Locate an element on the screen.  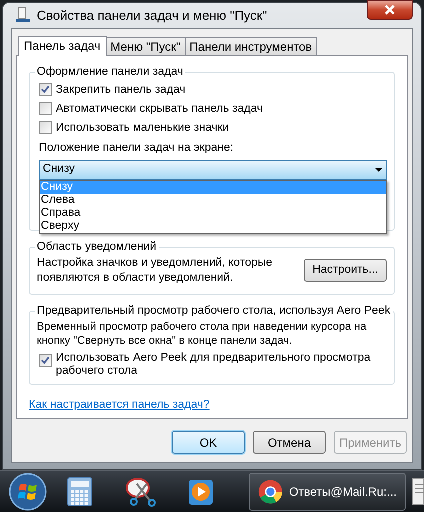
close-icon is located at coordinates (390, 10).